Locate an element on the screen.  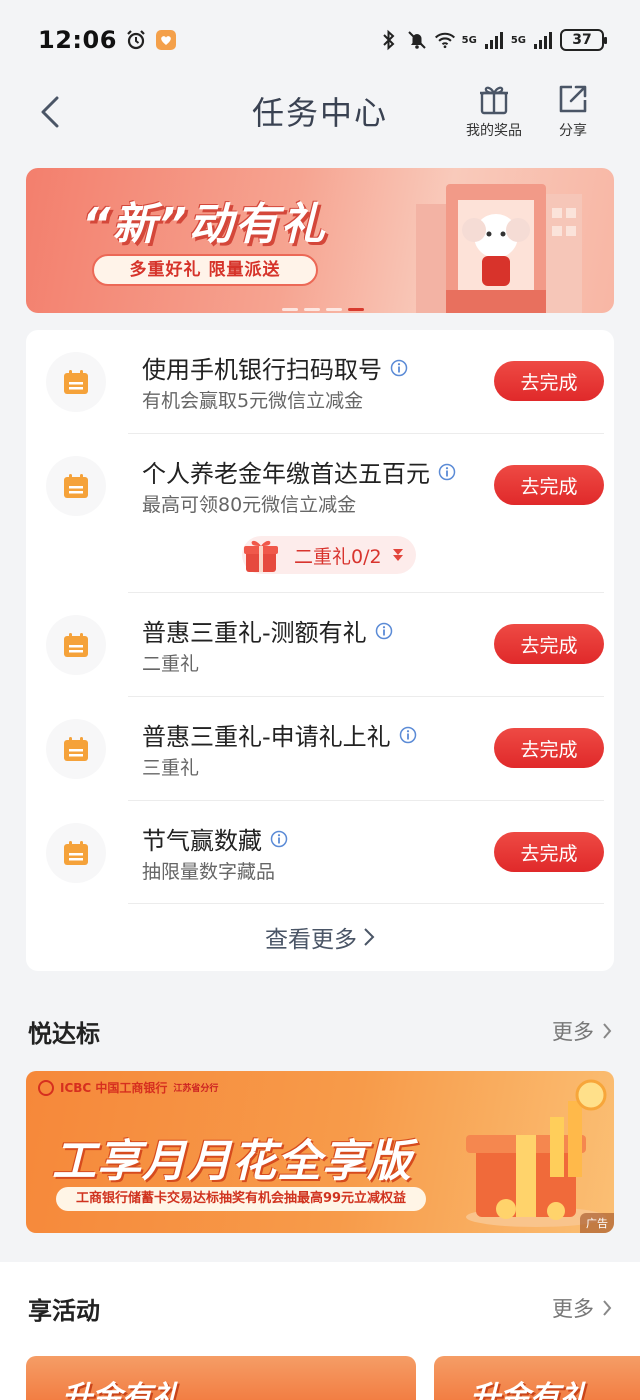
task-row: 使用手机银行扫码取号 有机会赢取5元微信立减金 去完成 is located at coordinates (320, 382).